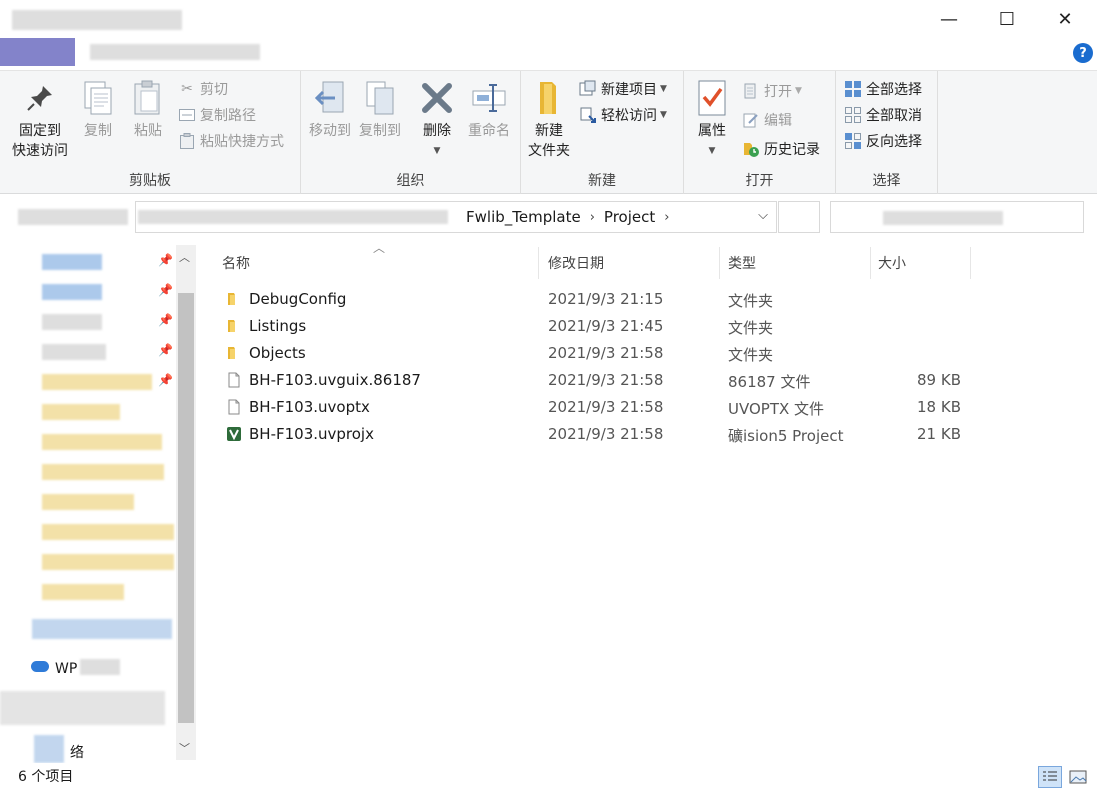 This screenshot has height=790, width=1097. I want to click on paste-shortcut-button: 粘贴快捷方式, so click(231, 141).